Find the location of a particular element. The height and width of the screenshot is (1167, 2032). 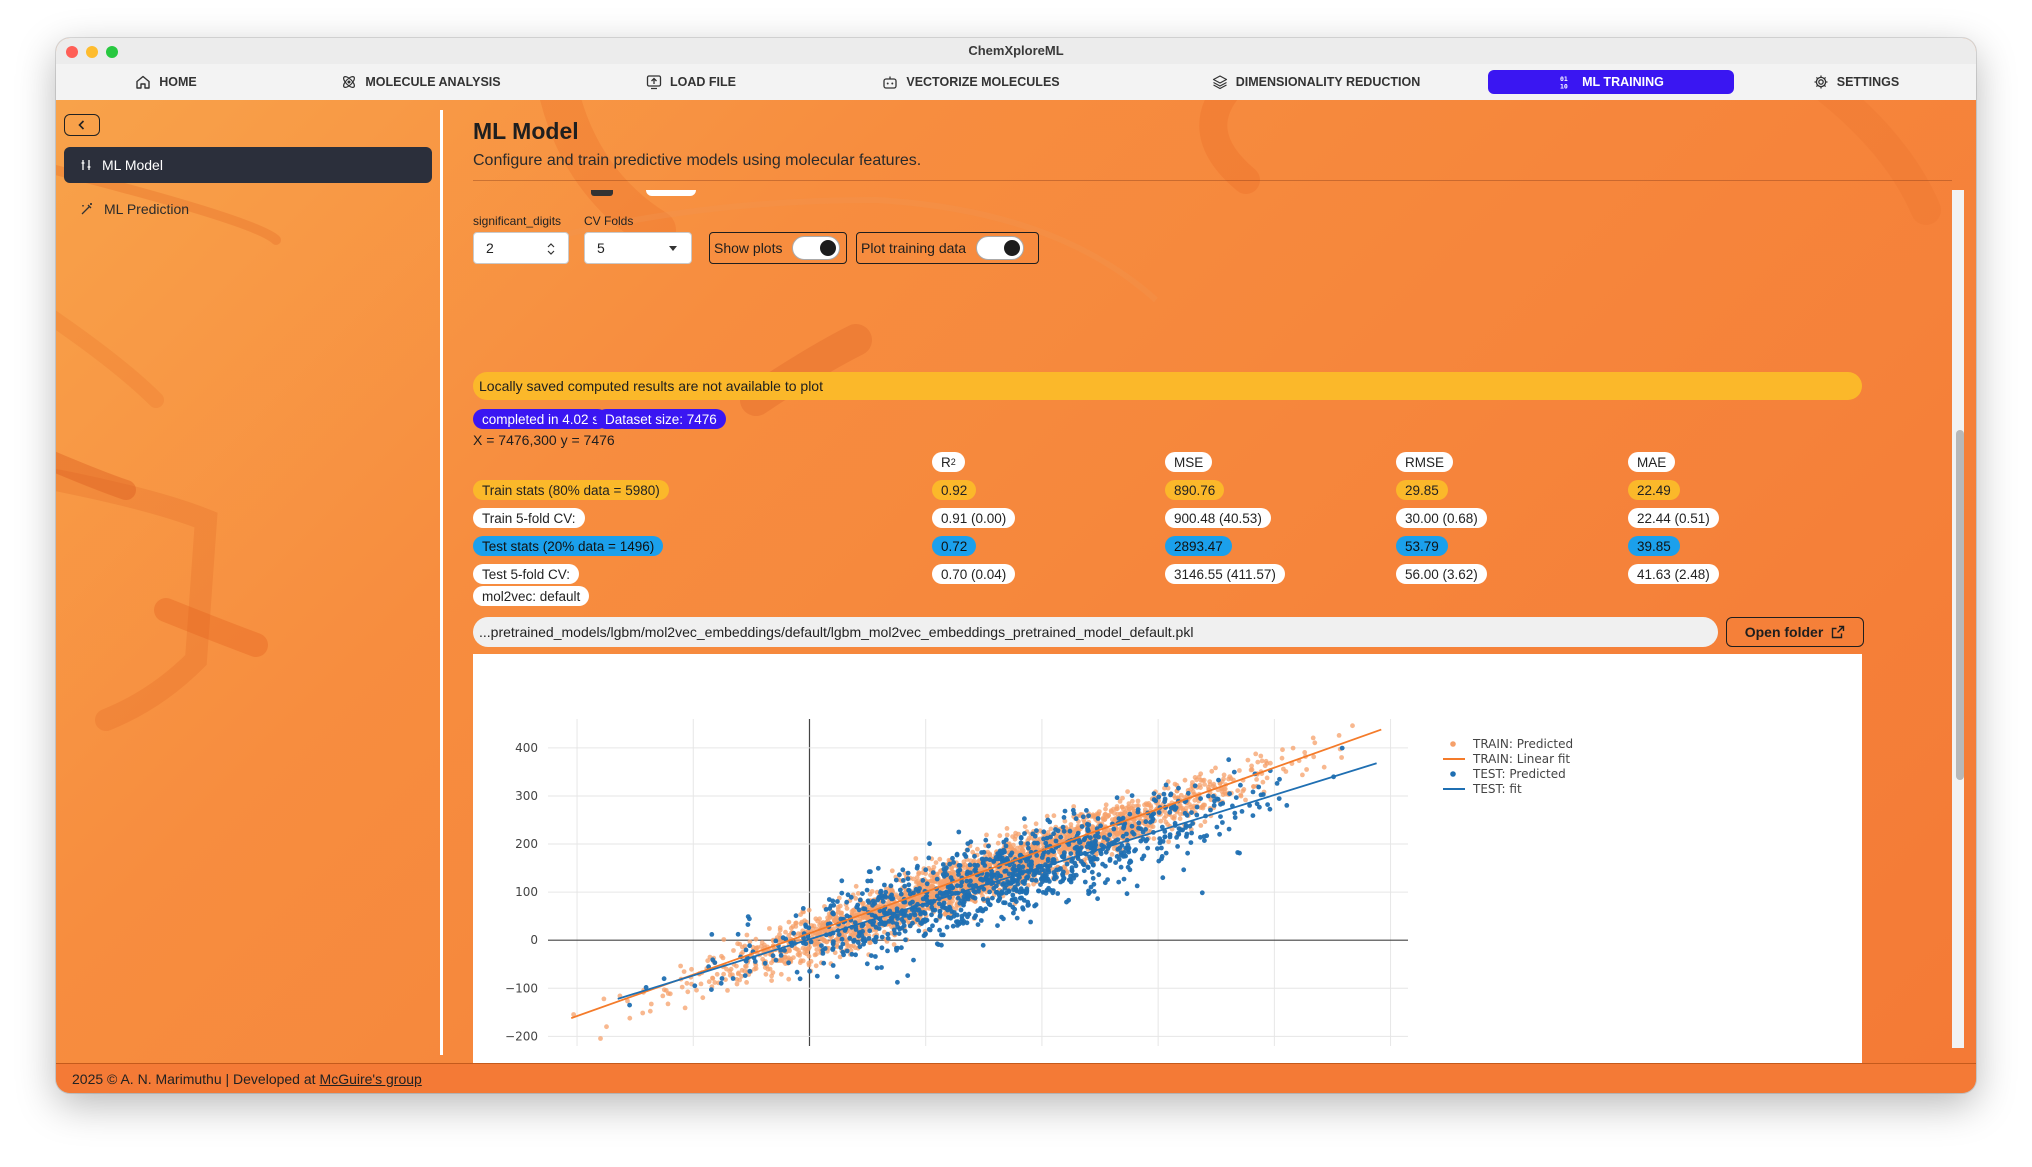

plot-training-data-toggle: Plot training data is located at coordinates (947, 248).